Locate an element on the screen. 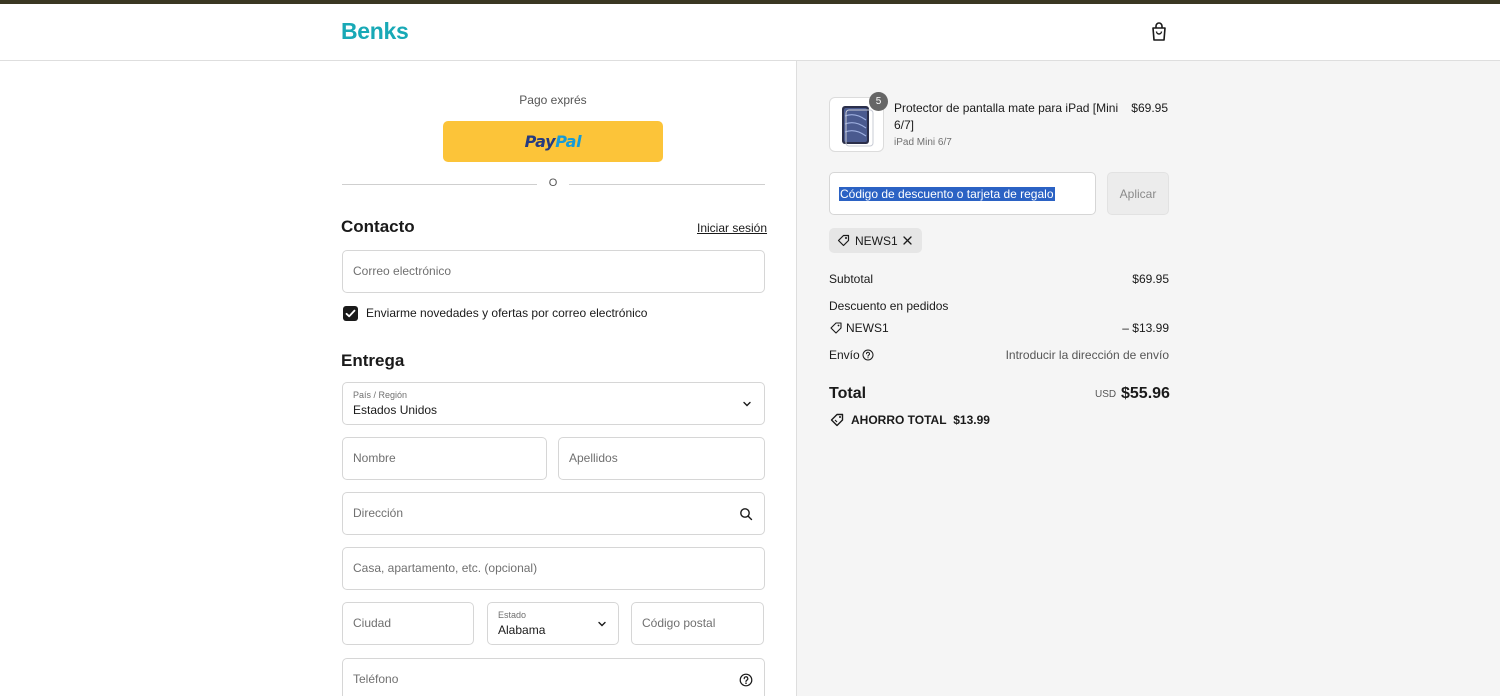 Image resolution: width=1500 pixels, height=696 pixels. apartment-placeholder: Casa, apartamento, etc. (opcional) is located at coordinates (445, 568).